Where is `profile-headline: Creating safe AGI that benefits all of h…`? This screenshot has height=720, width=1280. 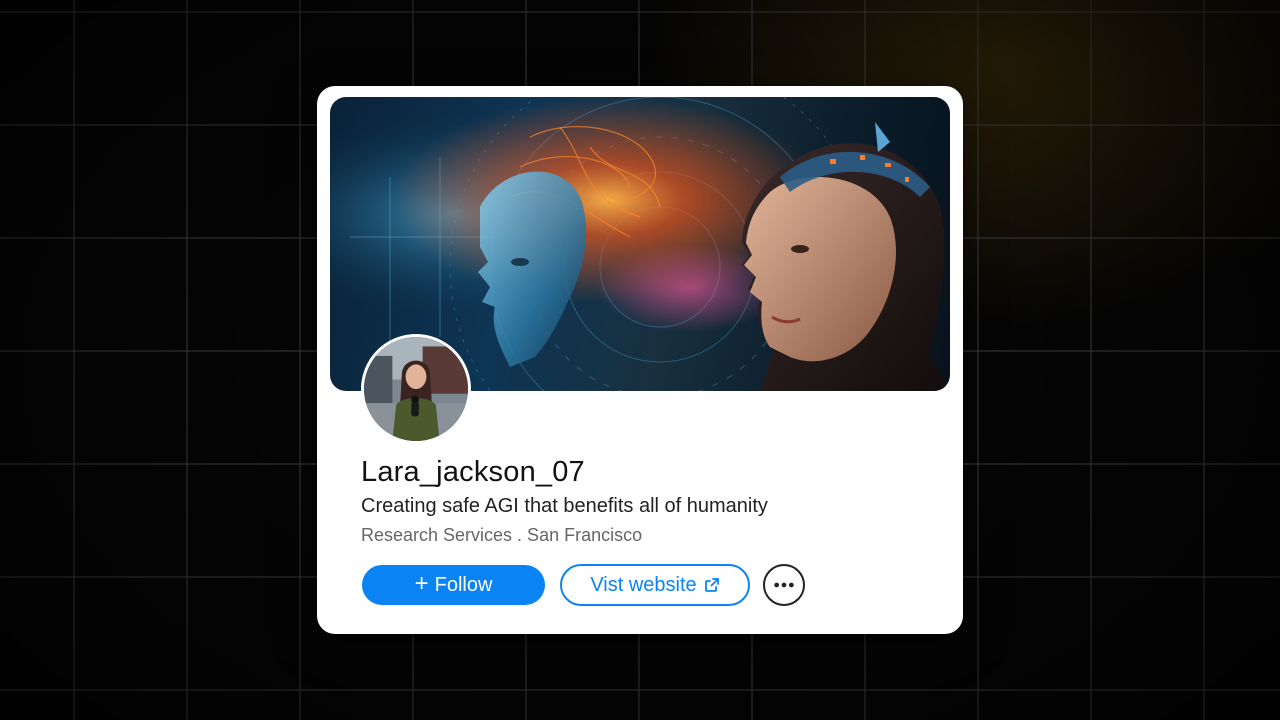
profile-headline: Creating safe AGI that benefits all of h… is located at coordinates (564, 506).